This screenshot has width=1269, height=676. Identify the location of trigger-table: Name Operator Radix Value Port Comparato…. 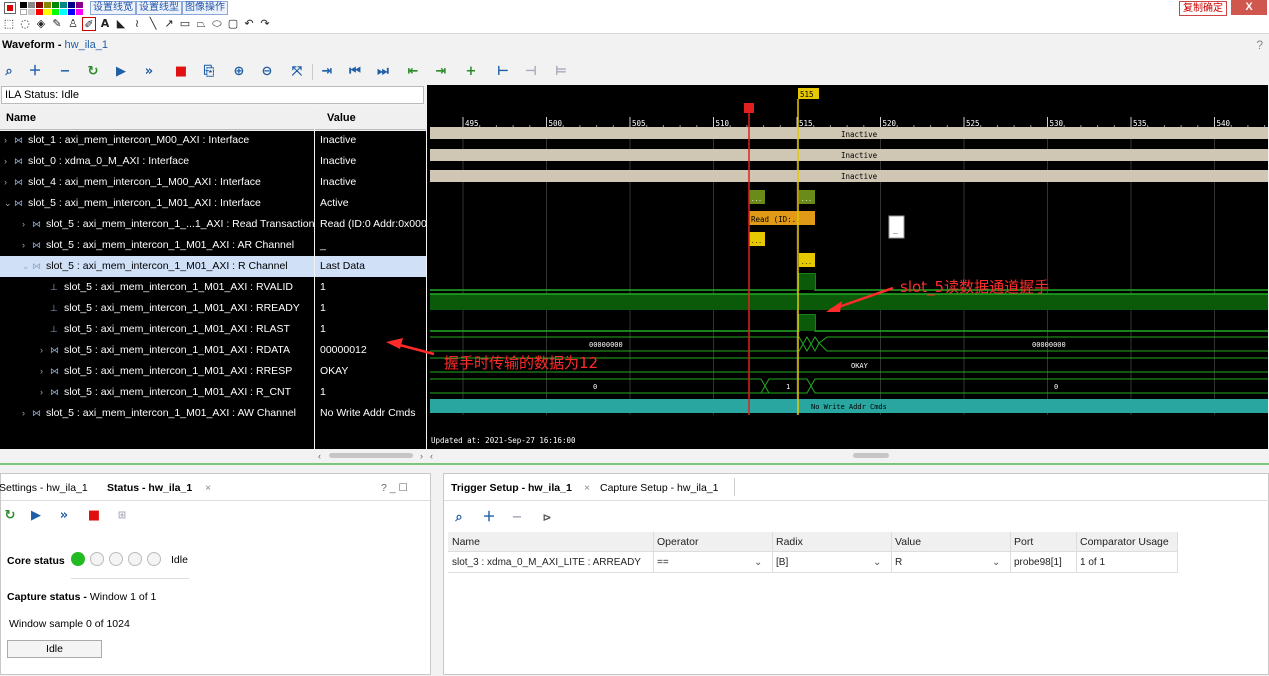
(813, 552).